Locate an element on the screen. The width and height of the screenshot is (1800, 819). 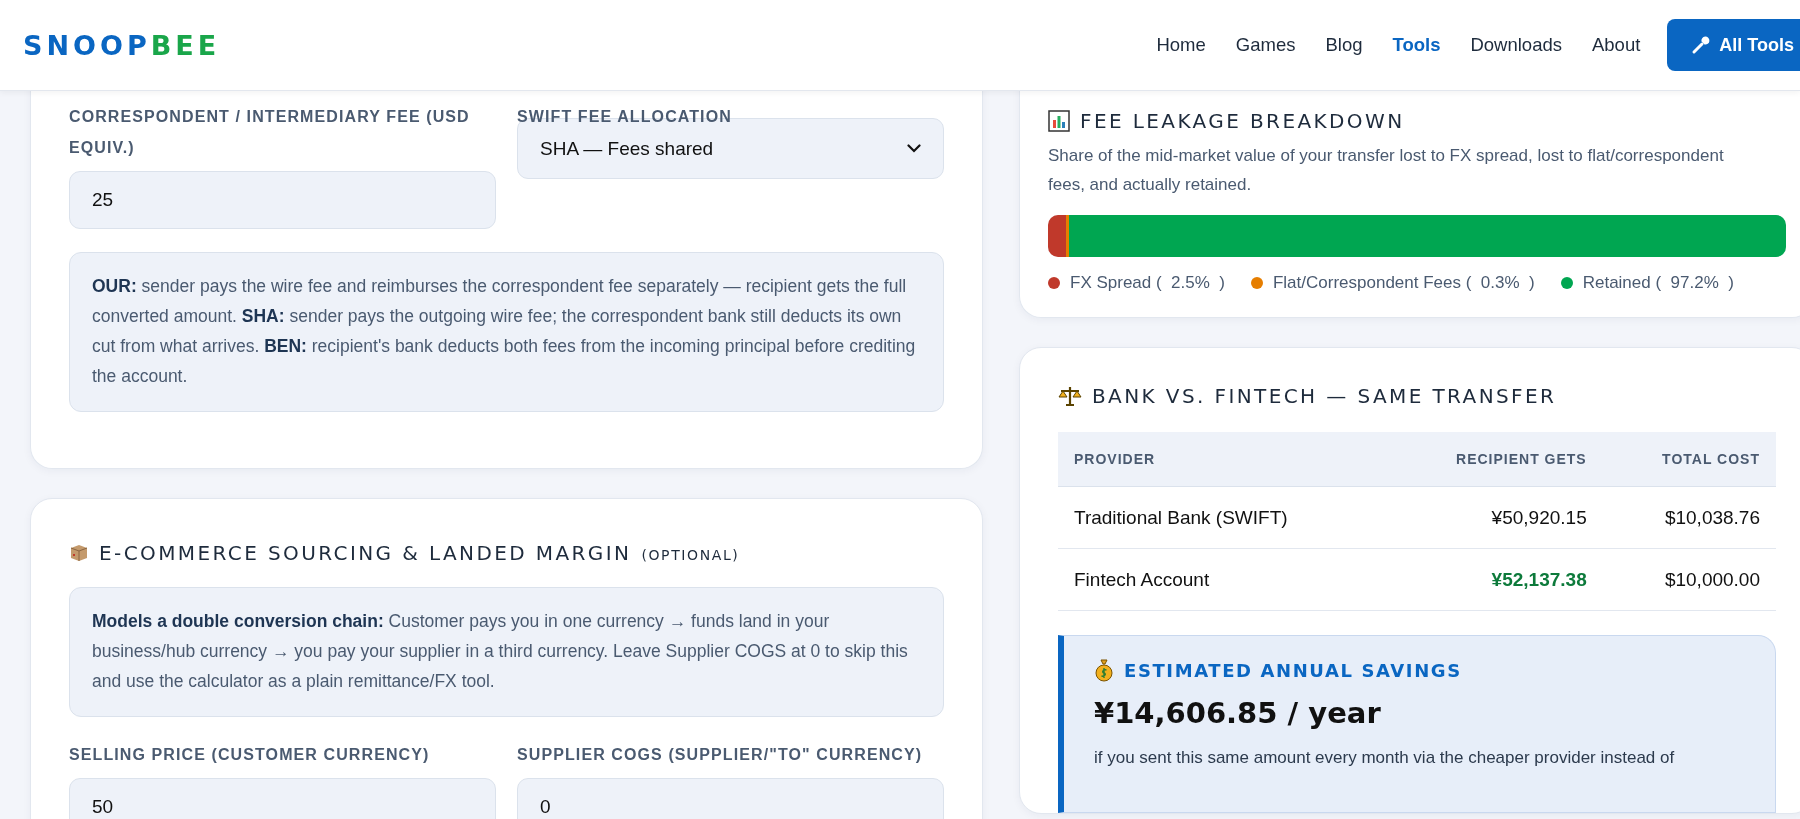
column-header: TOTAL COST is located at coordinates (1689, 459).